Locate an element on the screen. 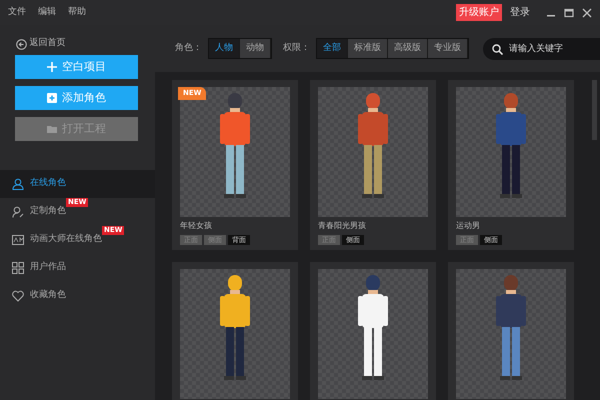  am-square-icon is located at coordinates (18, 240).